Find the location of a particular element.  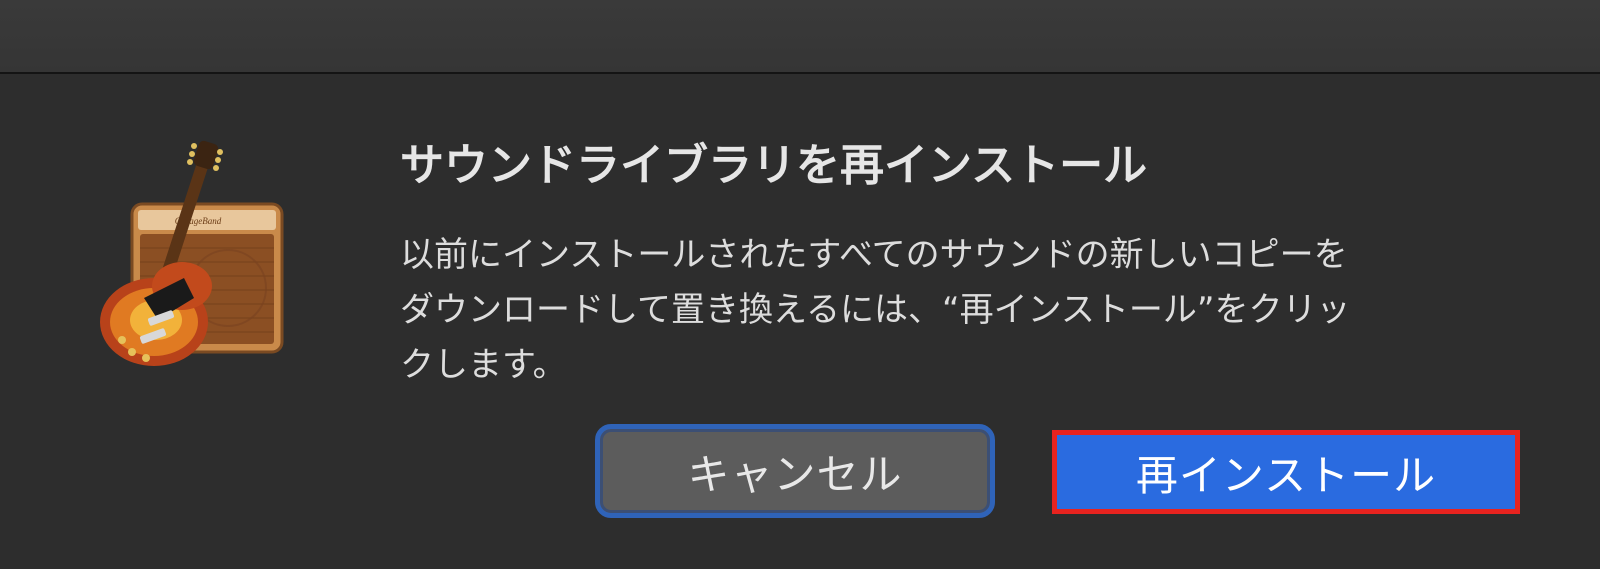

garageband-icon: GarageBand is located at coordinates (192, 253).